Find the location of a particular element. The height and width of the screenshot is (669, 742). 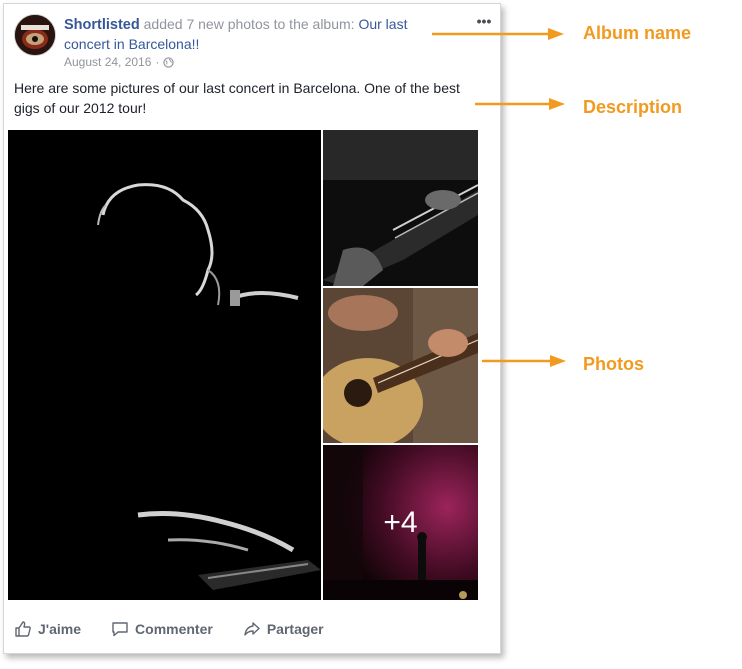

post-date: August 24, 2016 is located at coordinates (107, 62).